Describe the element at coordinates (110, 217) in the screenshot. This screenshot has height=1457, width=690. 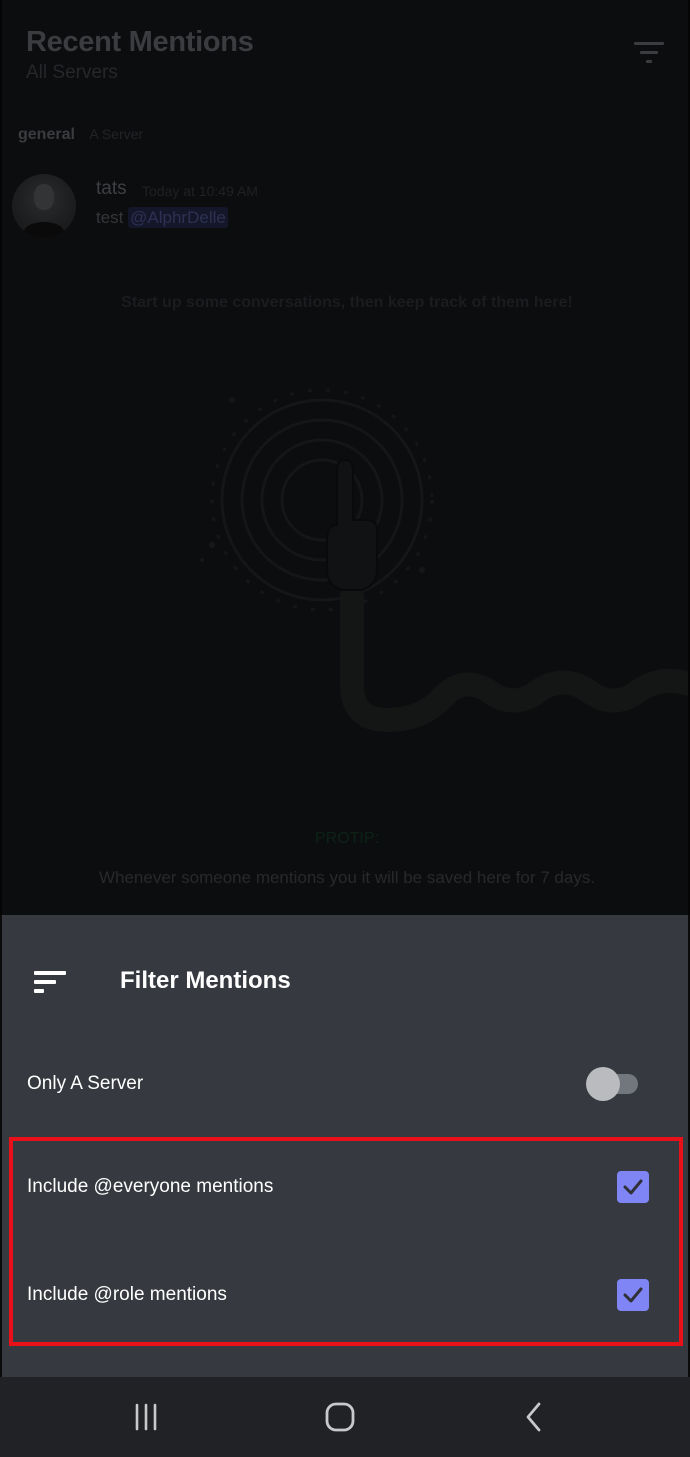
I see `message-text: test` at that location.